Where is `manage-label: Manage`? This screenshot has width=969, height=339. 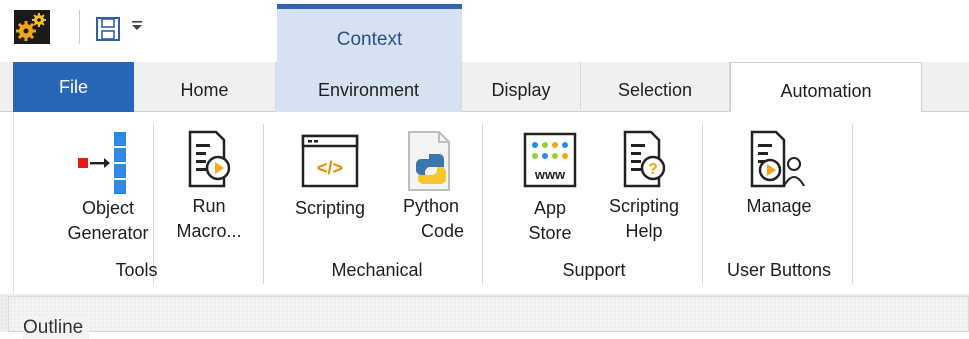 manage-label: Manage is located at coordinates (779, 206).